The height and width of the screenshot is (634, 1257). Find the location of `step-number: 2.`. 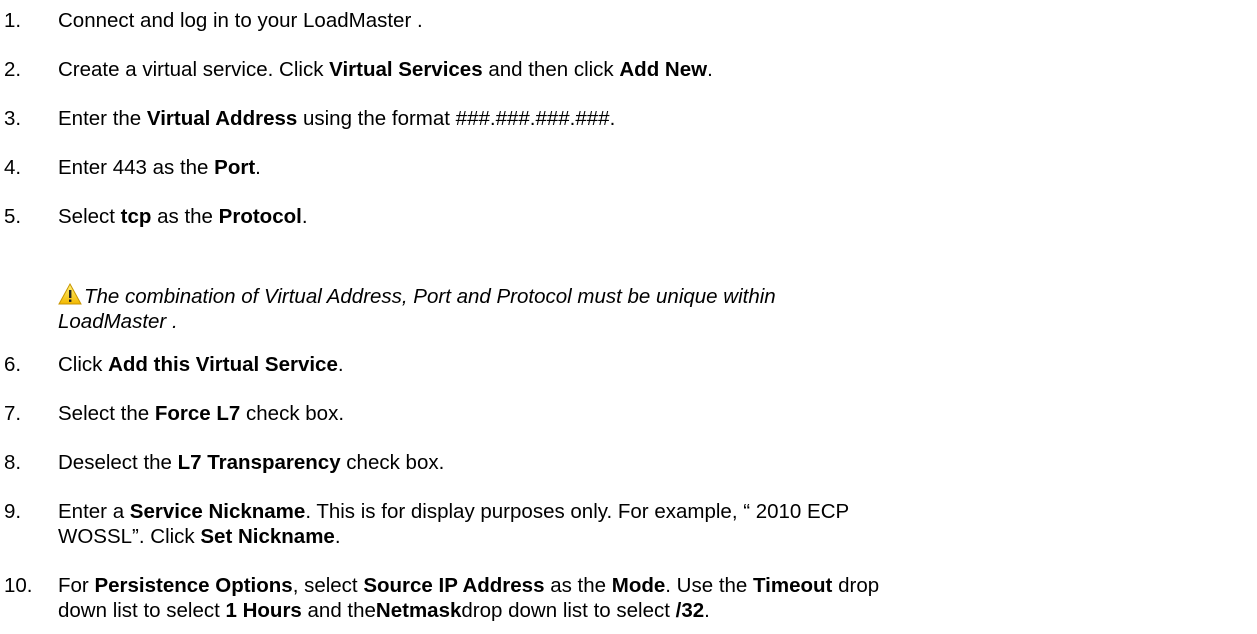

step-number: 2. is located at coordinates (13, 69).